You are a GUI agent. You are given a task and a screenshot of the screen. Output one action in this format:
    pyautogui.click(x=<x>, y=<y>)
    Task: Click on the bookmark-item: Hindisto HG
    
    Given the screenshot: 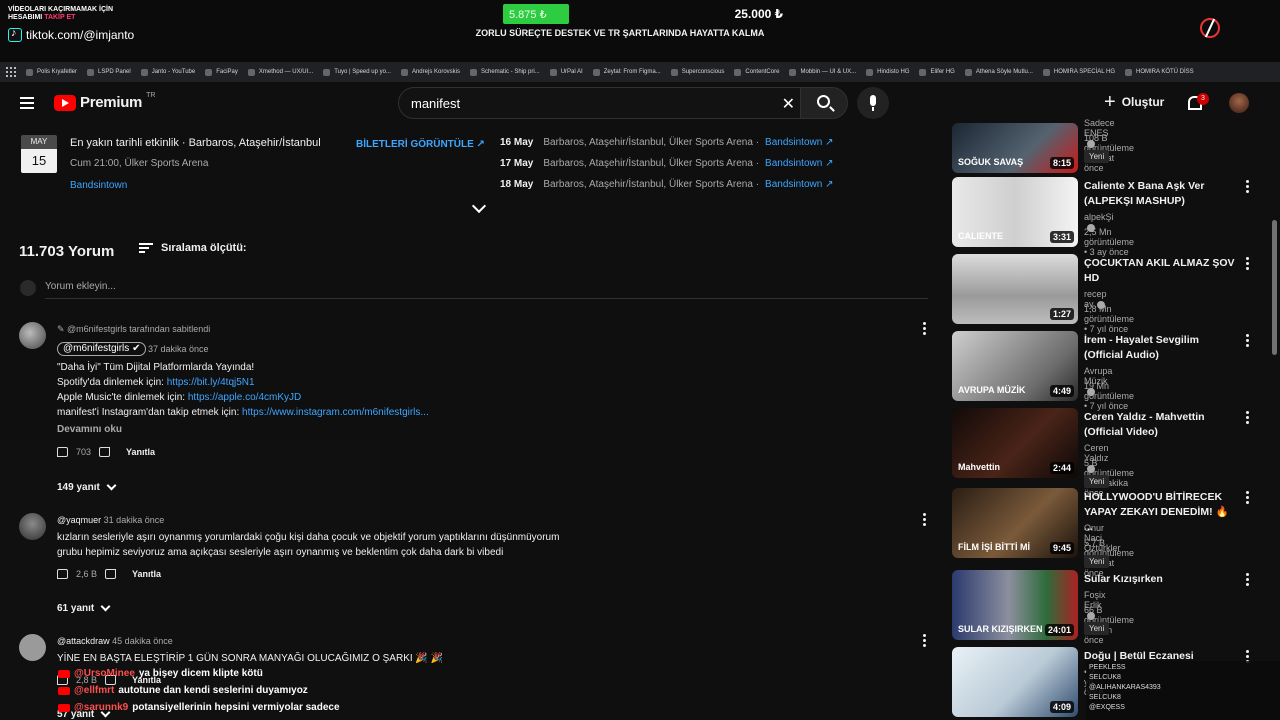 What is the action you would take?
    pyautogui.click(x=887, y=72)
    